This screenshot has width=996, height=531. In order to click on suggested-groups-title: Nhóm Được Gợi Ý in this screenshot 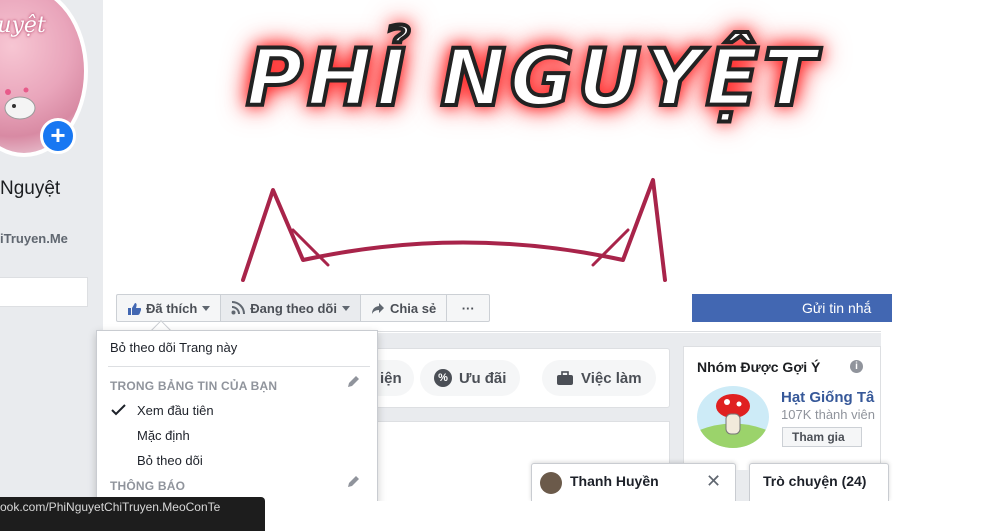, I will do `click(759, 367)`.